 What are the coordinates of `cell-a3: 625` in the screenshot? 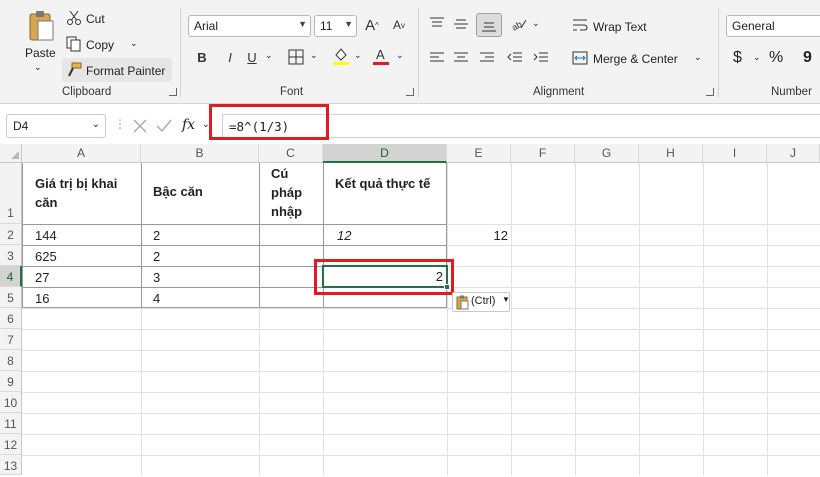 It's located at (46, 256).